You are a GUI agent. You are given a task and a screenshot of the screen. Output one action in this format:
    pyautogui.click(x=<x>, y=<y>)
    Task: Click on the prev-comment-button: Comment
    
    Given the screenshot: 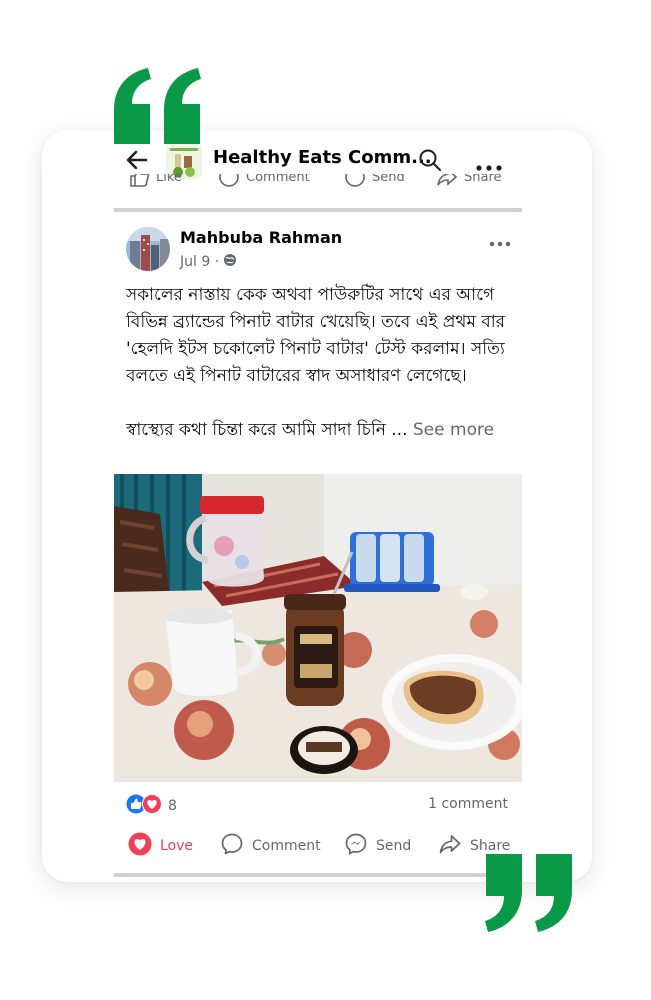 What is the action you would take?
    pyautogui.click(x=264, y=181)
    